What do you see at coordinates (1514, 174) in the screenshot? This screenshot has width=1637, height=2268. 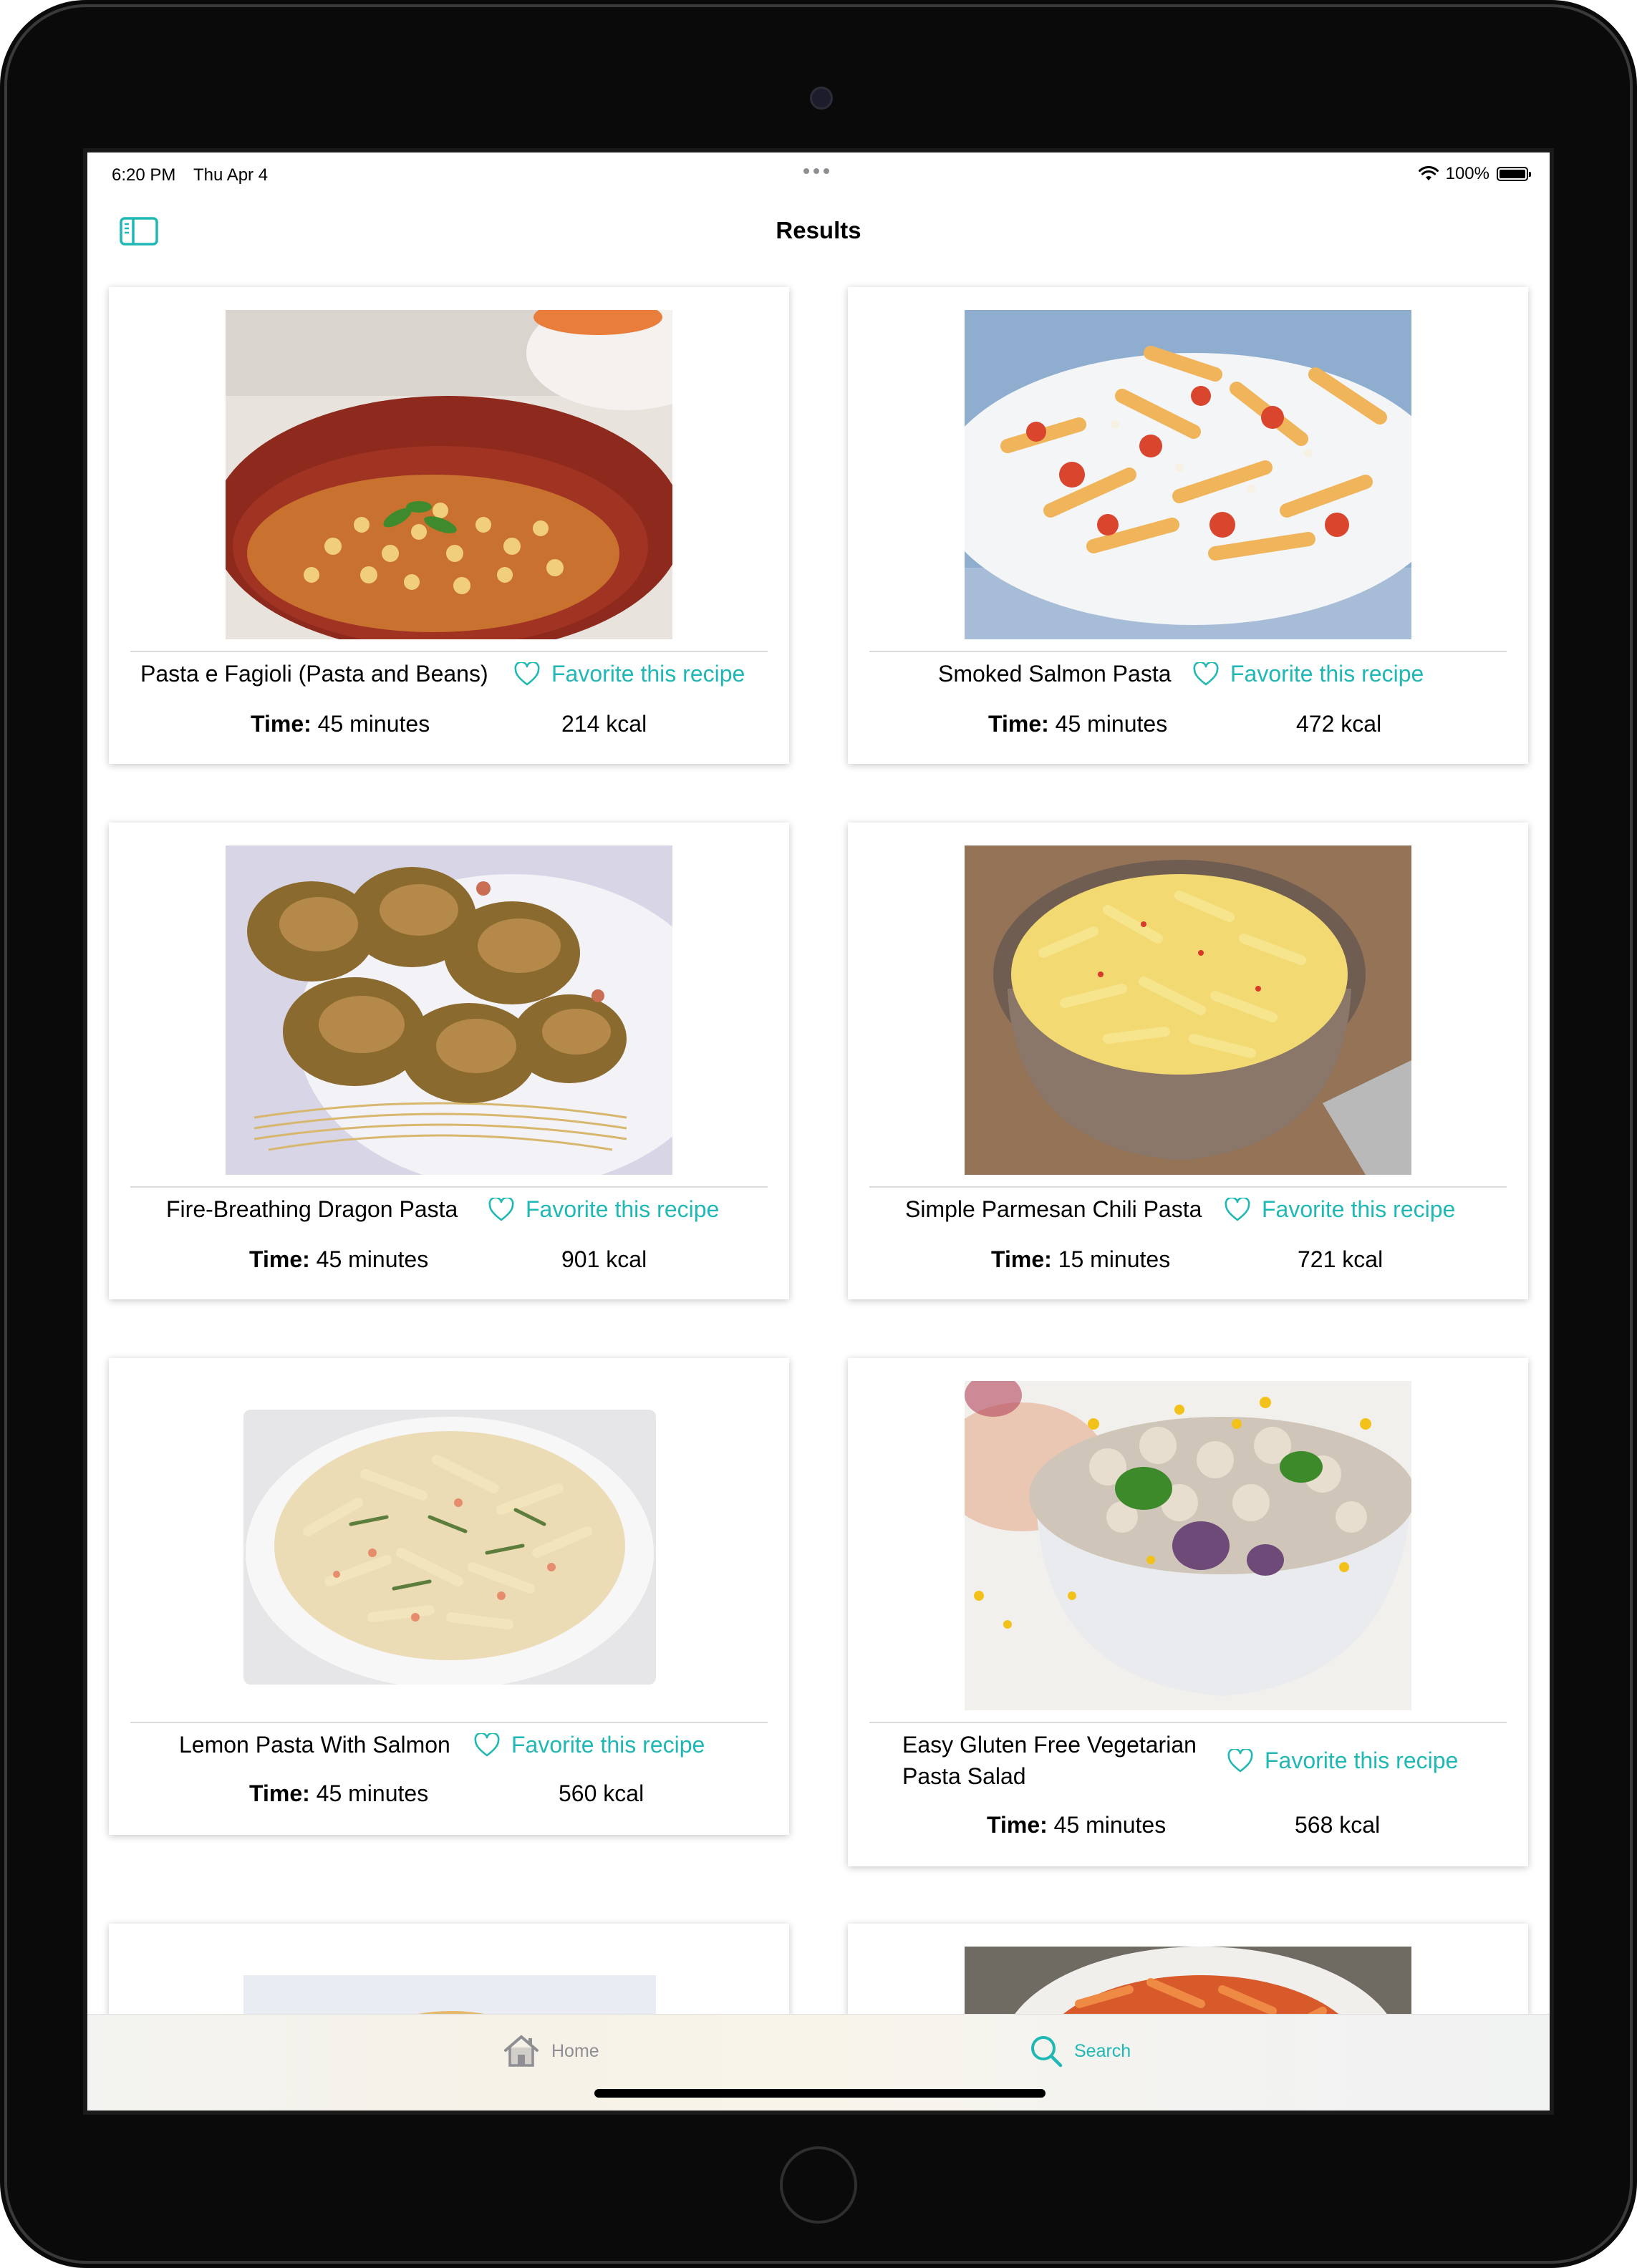 I see `battery-icon` at bounding box center [1514, 174].